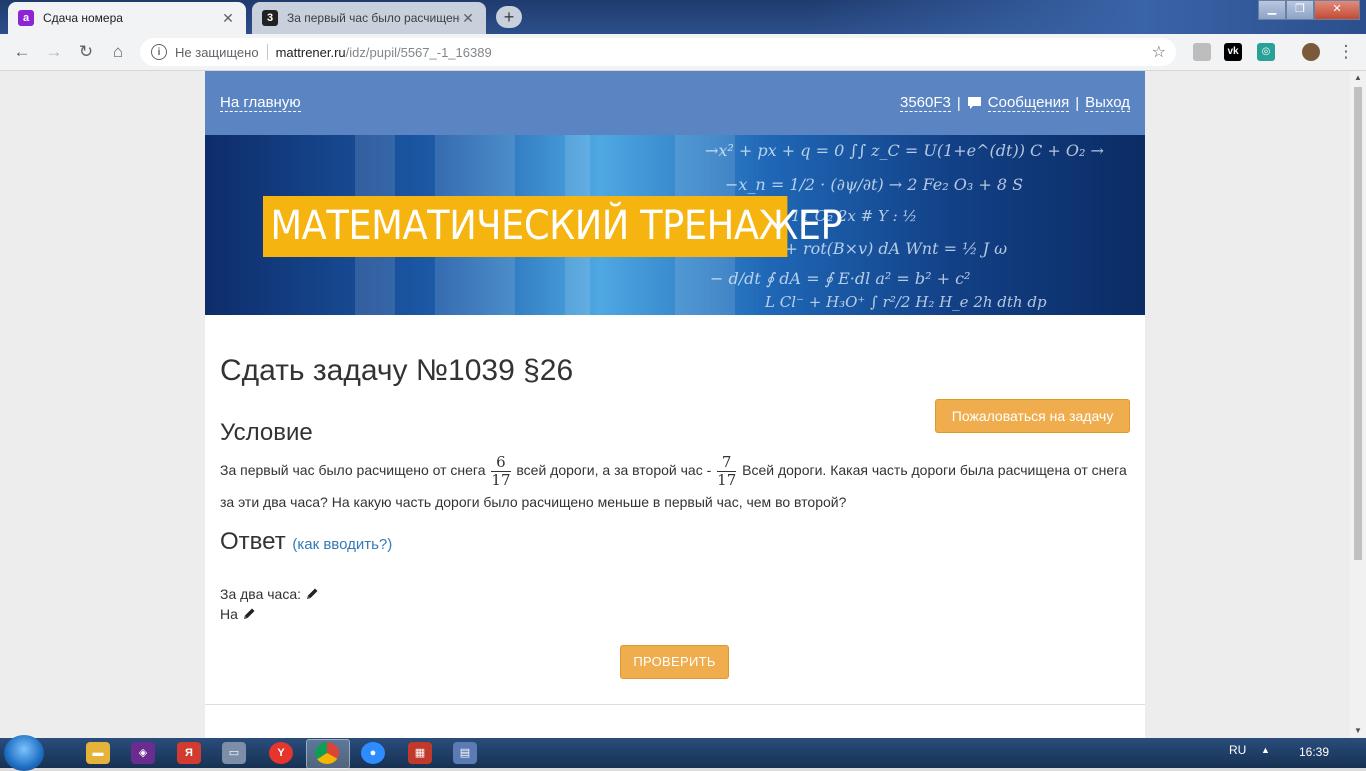  What do you see at coordinates (1358, 731) in the screenshot?
I see `scroll-down-icon: ▼` at bounding box center [1358, 731].